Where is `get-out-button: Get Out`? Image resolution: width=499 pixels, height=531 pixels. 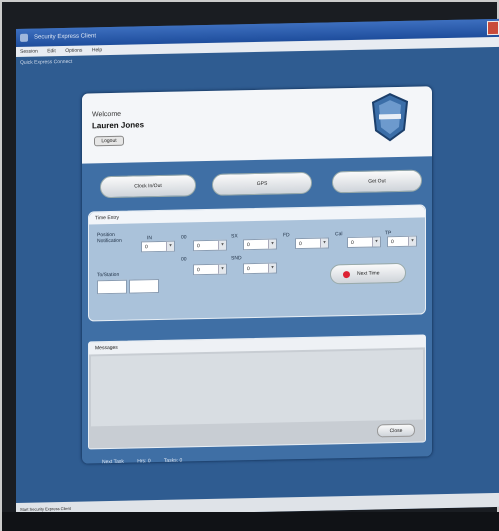
get-out-button: Get Out is located at coordinates (377, 181).